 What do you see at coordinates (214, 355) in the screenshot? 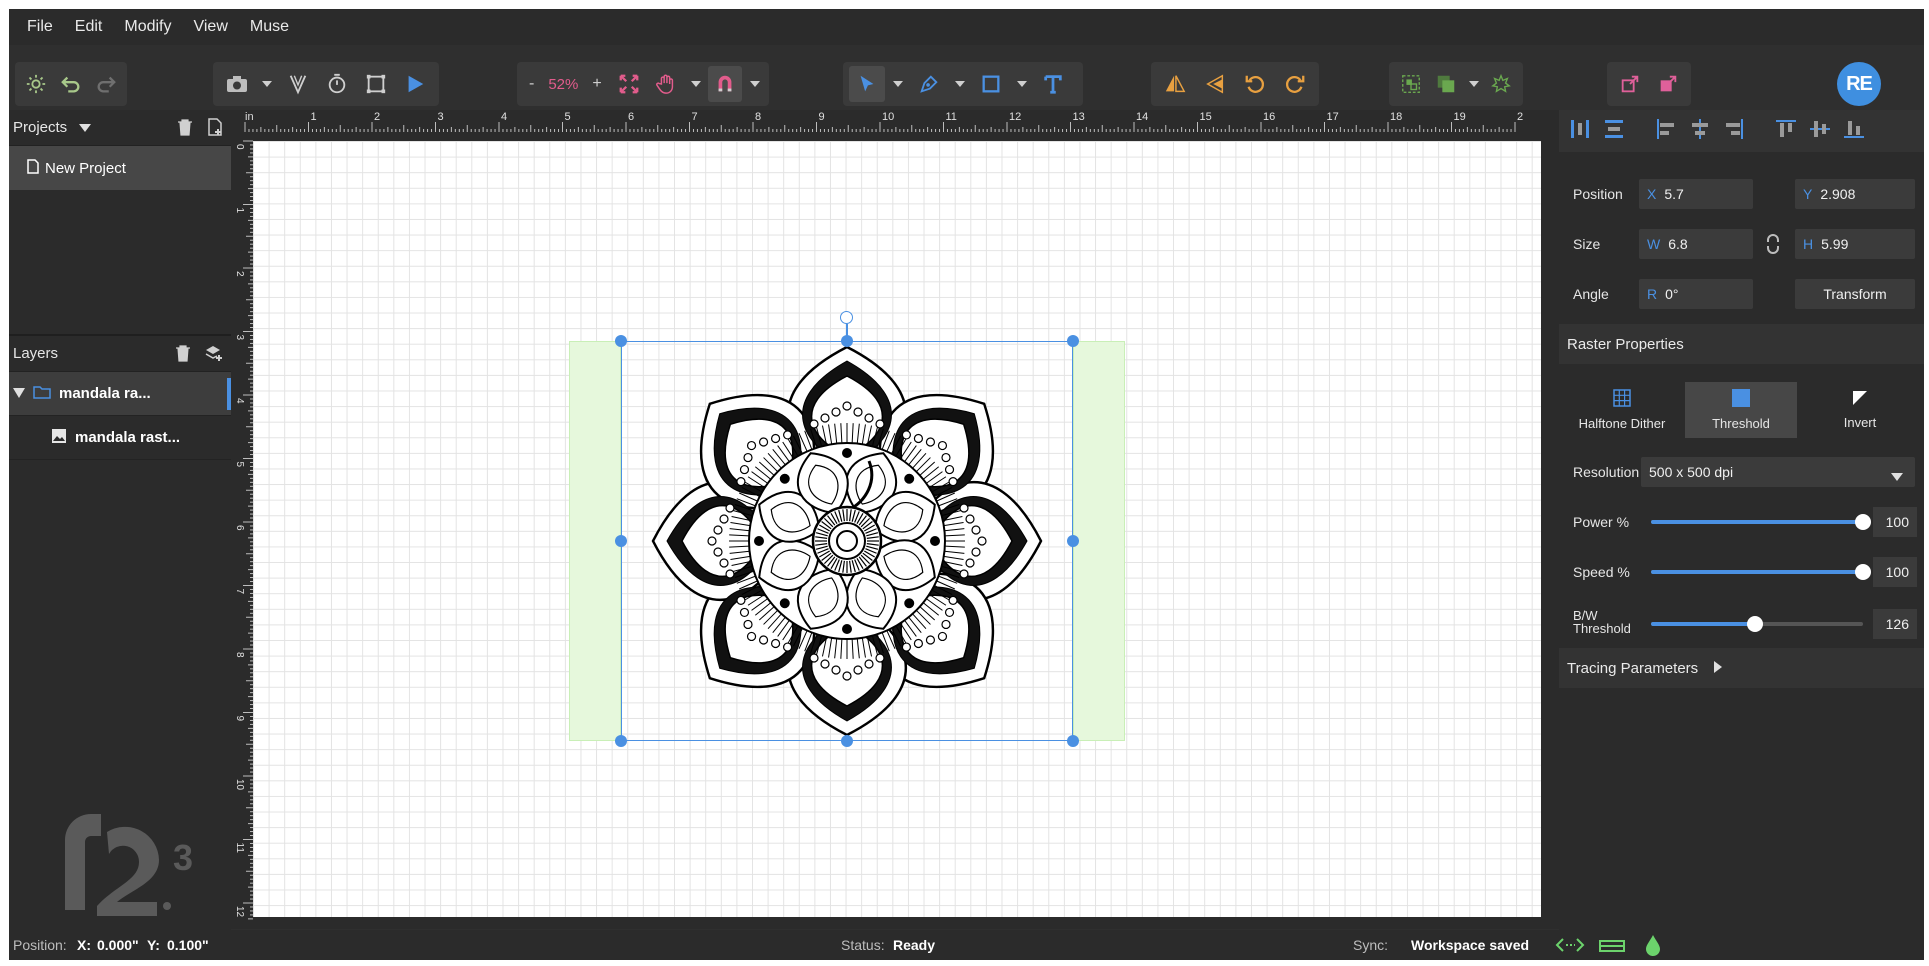
I see `add-layer-icon` at bounding box center [214, 355].